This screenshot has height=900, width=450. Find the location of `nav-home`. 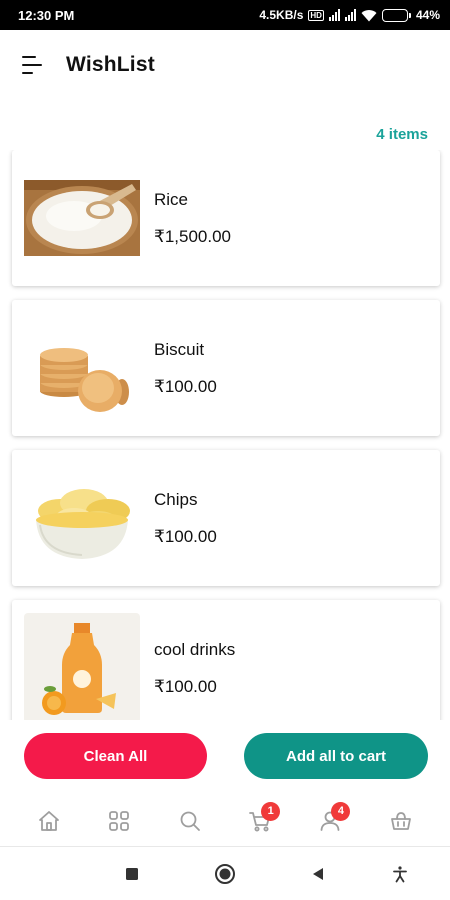

nav-home is located at coordinates (49, 821).